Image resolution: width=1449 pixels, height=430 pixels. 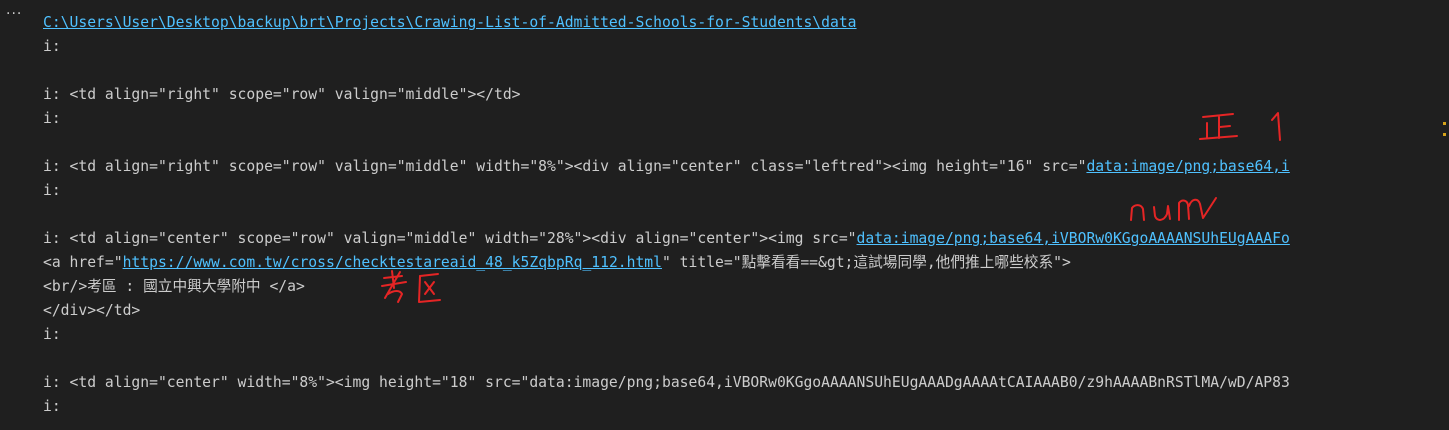 I want to click on output-line: </div></td>, so click(x=92, y=310).